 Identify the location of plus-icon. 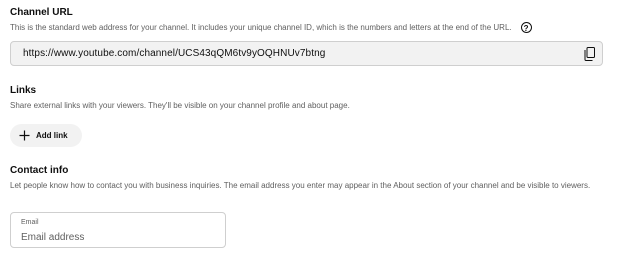
(24, 135).